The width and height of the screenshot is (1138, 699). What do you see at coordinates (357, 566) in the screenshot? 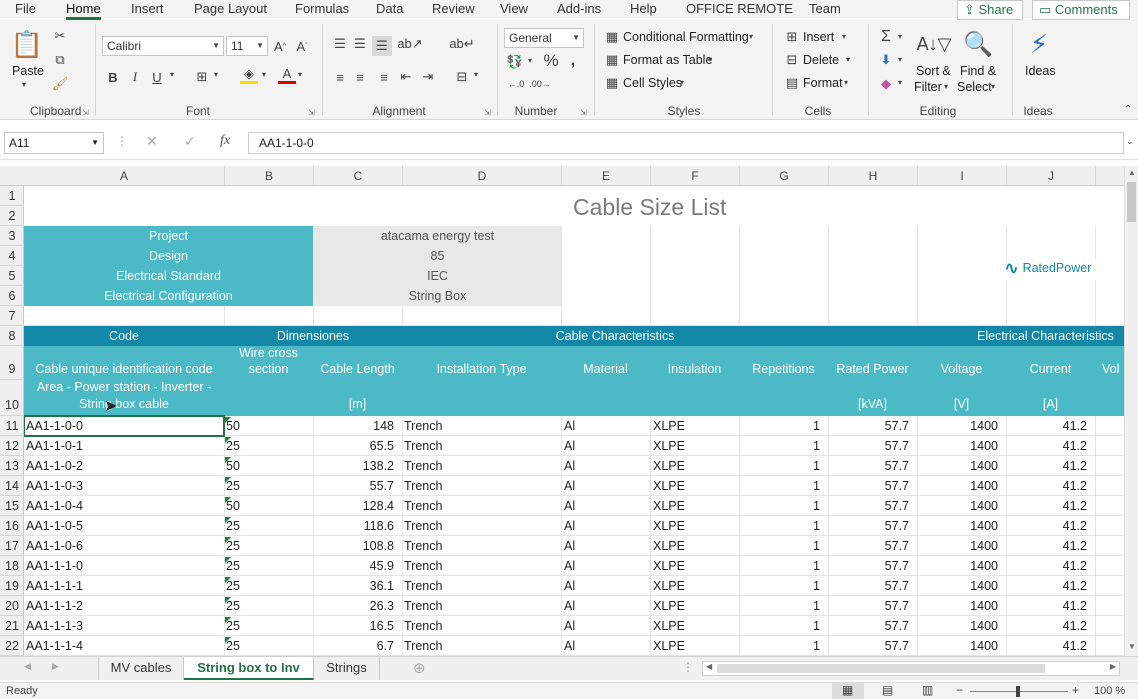
I see `cell-cable-length: 45.9` at bounding box center [357, 566].